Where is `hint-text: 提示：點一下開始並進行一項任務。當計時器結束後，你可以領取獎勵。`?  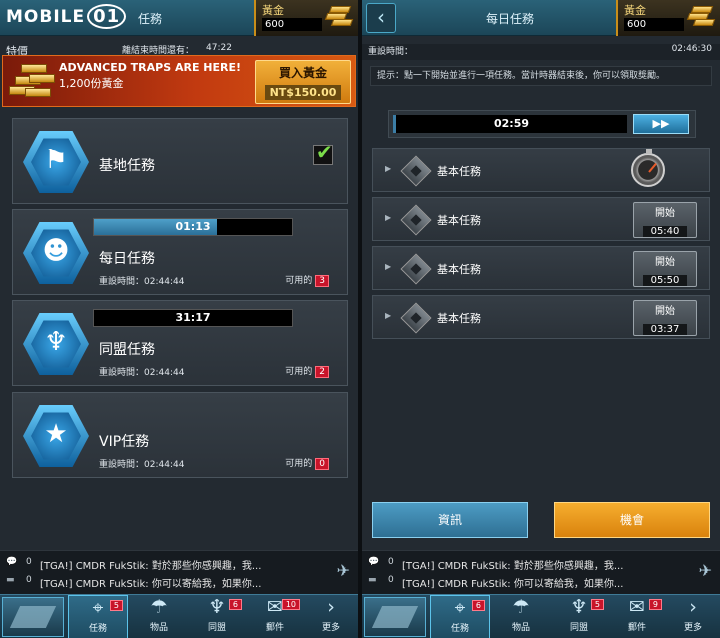
hint-text: 提示：點一下開始並進行一項任務。當計時器結束後，你可以領取獎勵。 is located at coordinates (541, 76).